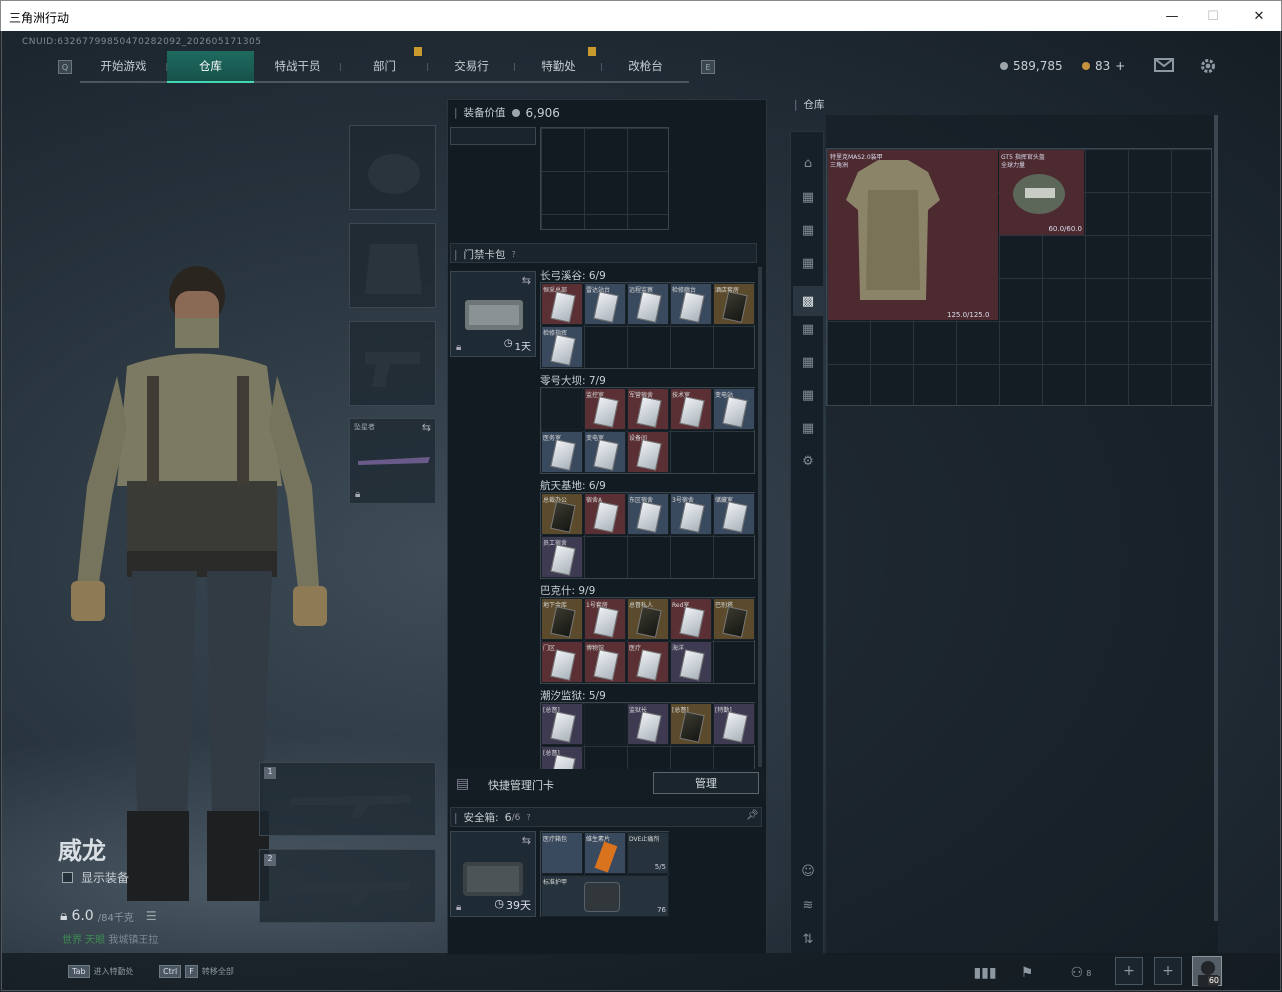  Describe the element at coordinates (752, 815) in the screenshot. I see `pin-icon: 📌︎` at that location.